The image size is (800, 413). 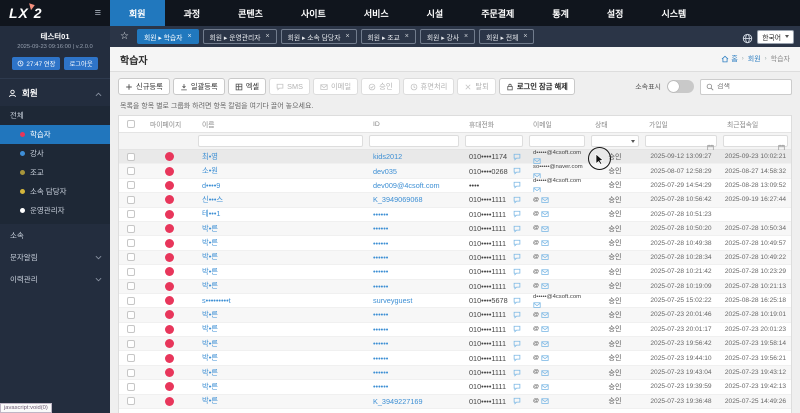 I want to click on affiliation-toggle, so click(x=680, y=86).